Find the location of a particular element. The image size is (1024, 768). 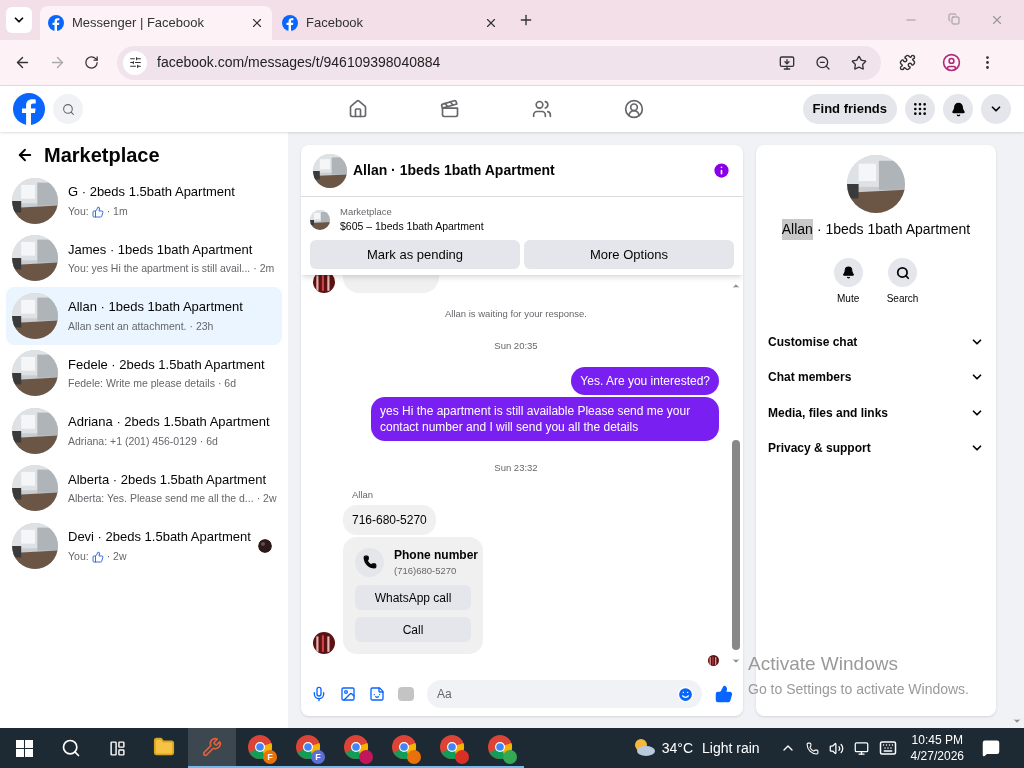

action-label: Search is located at coordinates (902, 299).